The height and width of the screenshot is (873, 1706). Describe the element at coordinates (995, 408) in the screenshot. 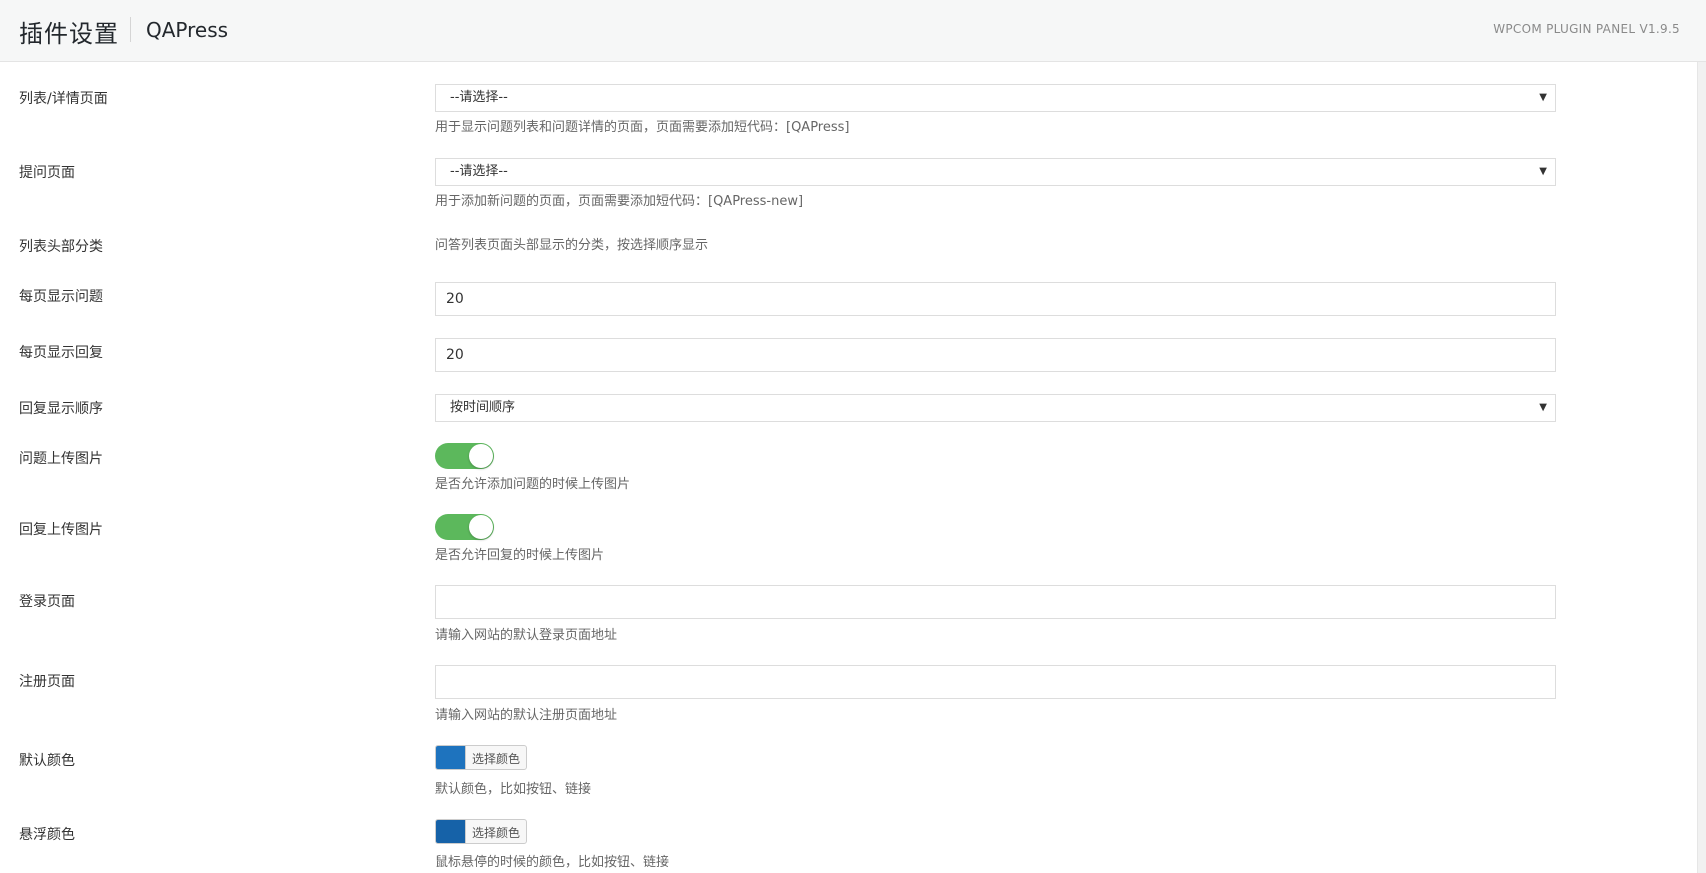

I see `reply-order-select: 按时间顺序 ▼` at that location.